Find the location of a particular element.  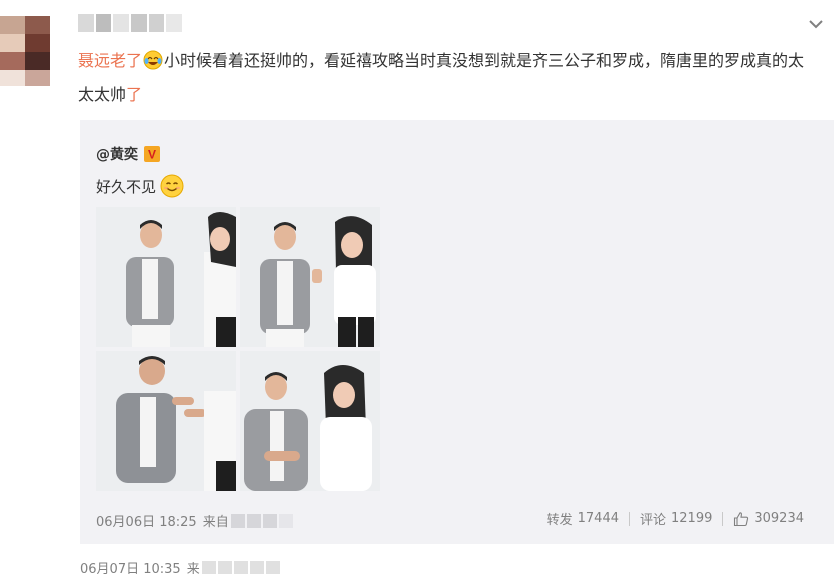

repost-text: 好久不见 is located at coordinates (126, 186).